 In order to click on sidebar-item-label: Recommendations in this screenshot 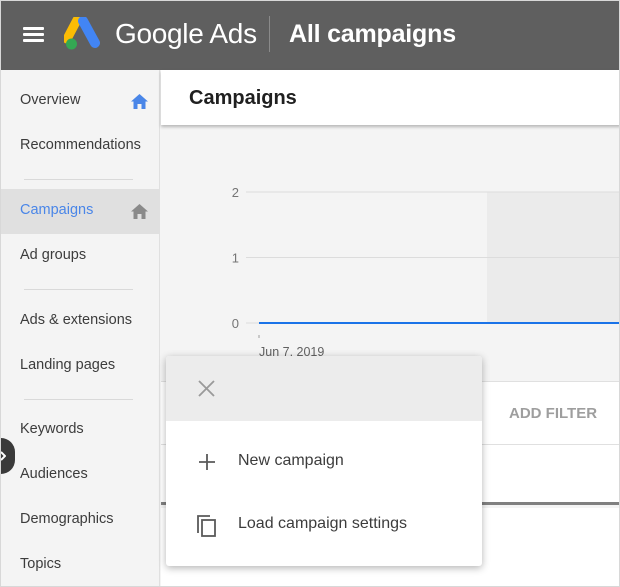, I will do `click(80, 145)`.